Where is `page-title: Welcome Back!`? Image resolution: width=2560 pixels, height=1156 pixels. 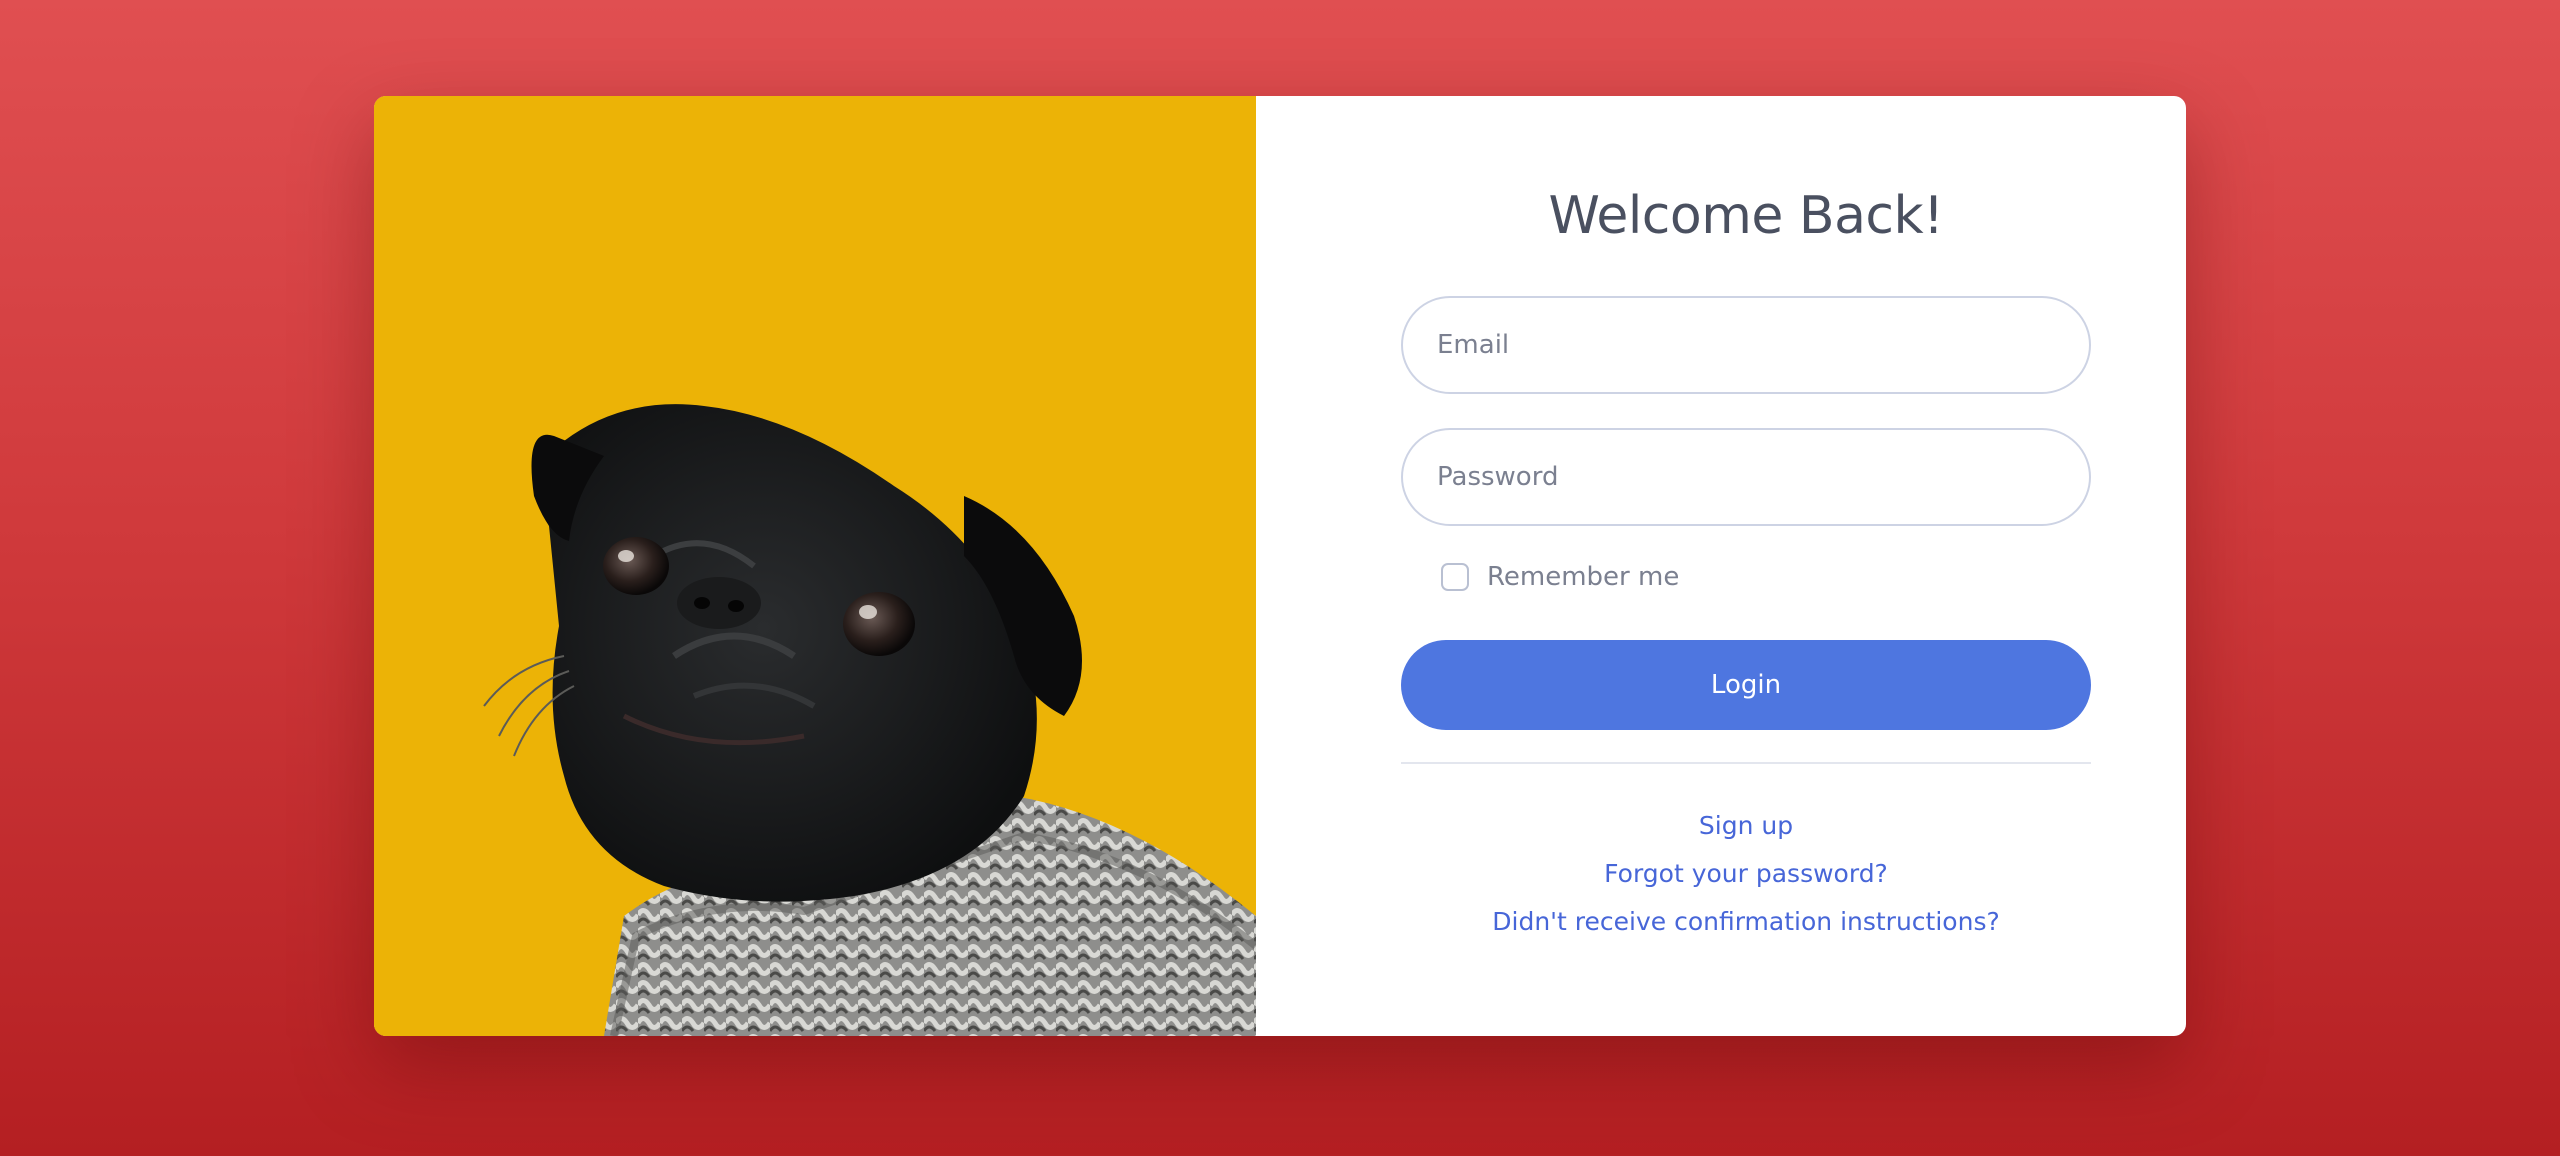 page-title: Welcome Back! is located at coordinates (1746, 216).